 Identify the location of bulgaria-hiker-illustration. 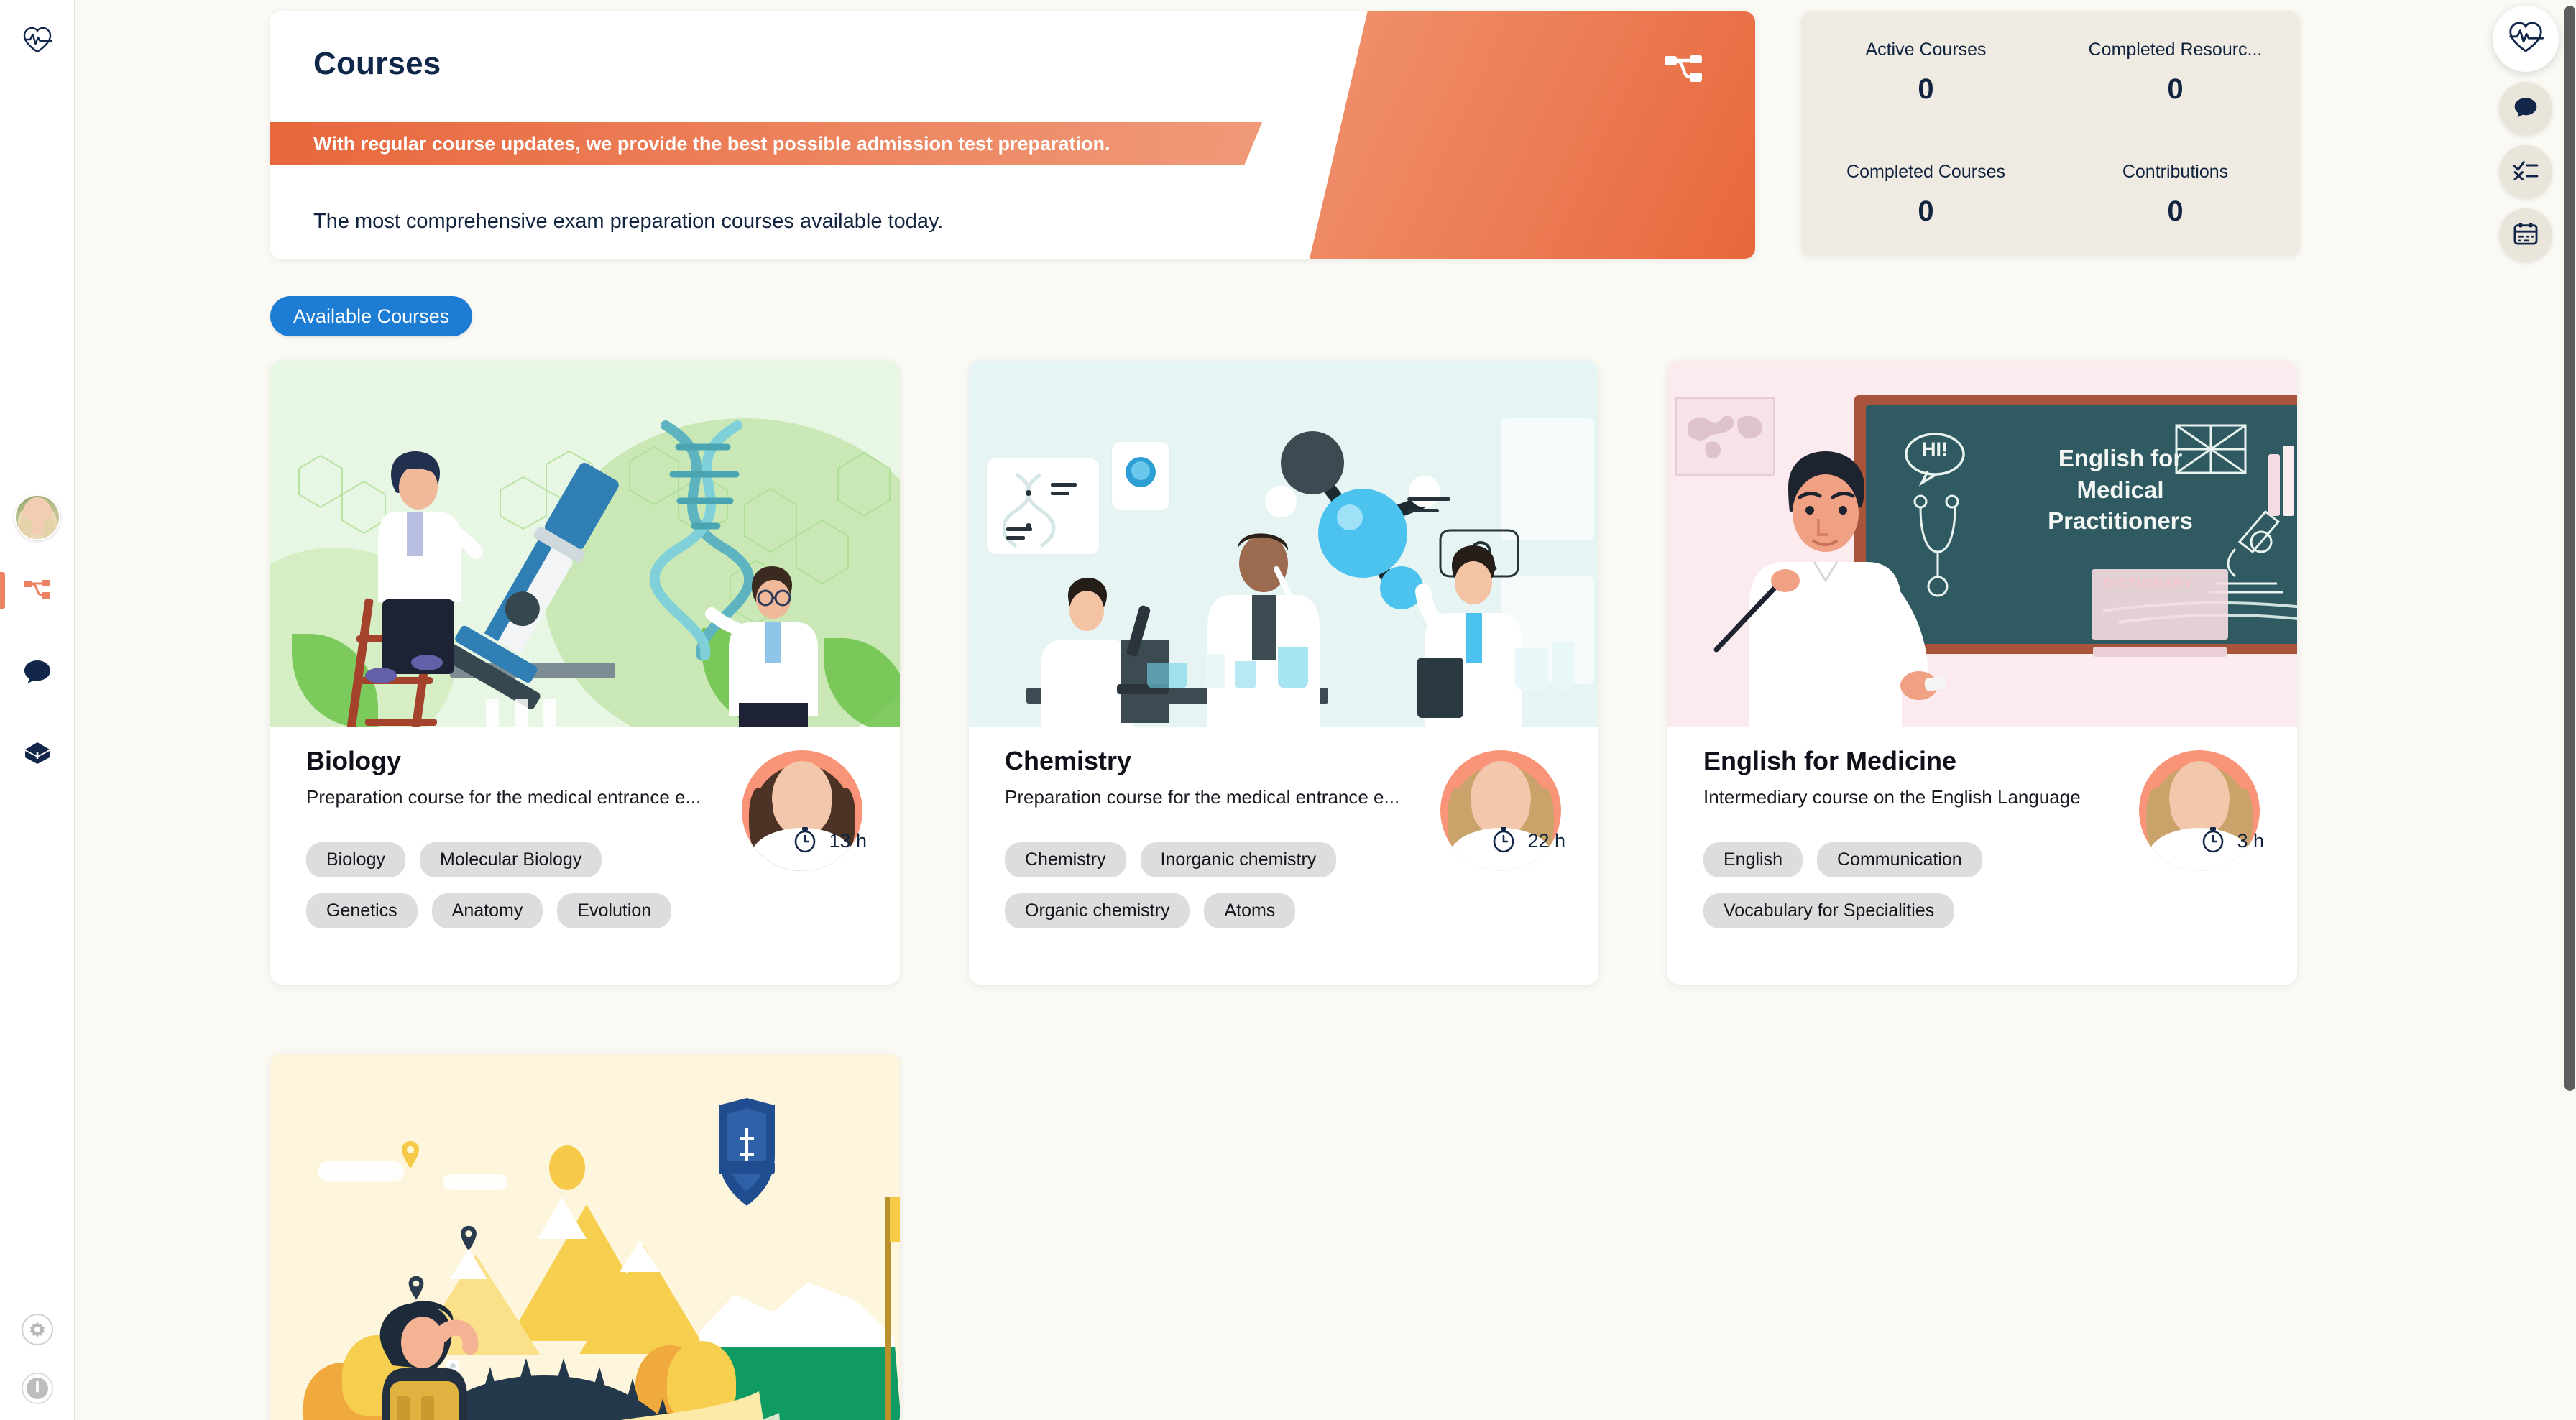
(585, 1237).